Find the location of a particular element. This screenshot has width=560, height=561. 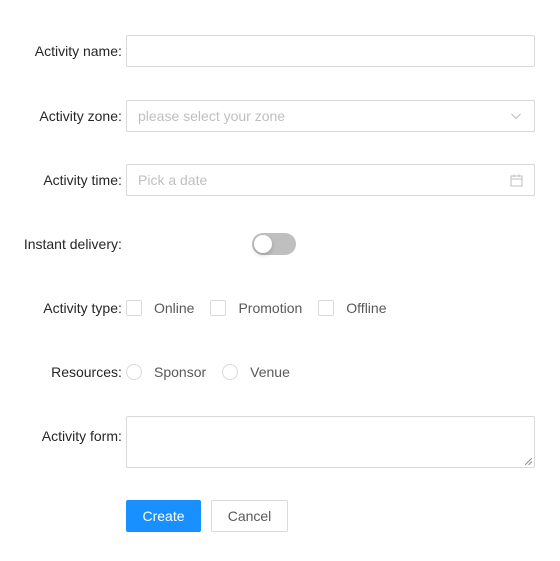

row-activity-name: Activity name : is located at coordinates (280, 51).